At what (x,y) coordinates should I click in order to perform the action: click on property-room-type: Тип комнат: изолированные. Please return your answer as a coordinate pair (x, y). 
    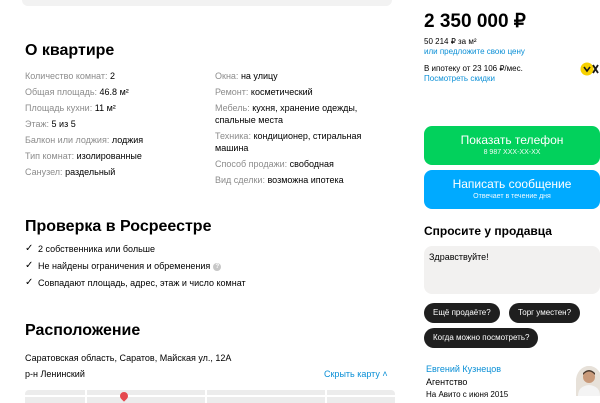
    Looking at the image, I should click on (83, 156).